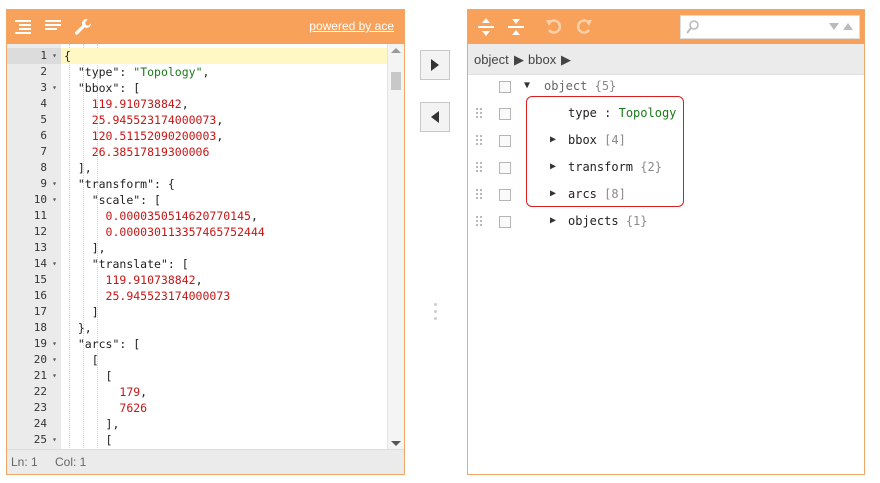 The image size is (880, 483). What do you see at coordinates (770, 27) in the screenshot?
I see `search-input` at bounding box center [770, 27].